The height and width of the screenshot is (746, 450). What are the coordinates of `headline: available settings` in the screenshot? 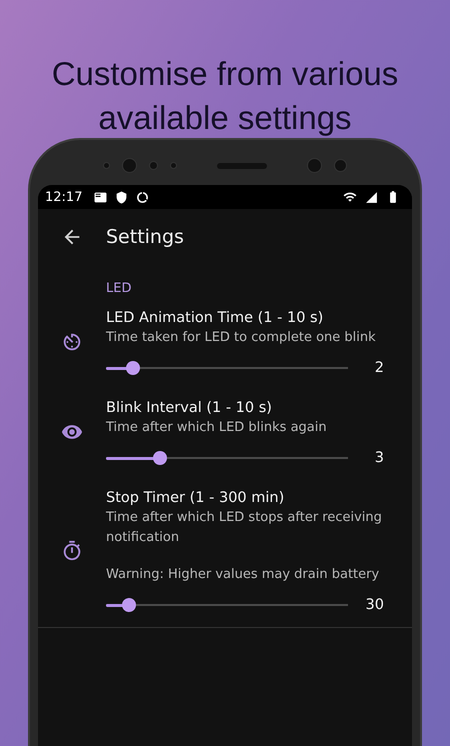 It's located at (225, 118).